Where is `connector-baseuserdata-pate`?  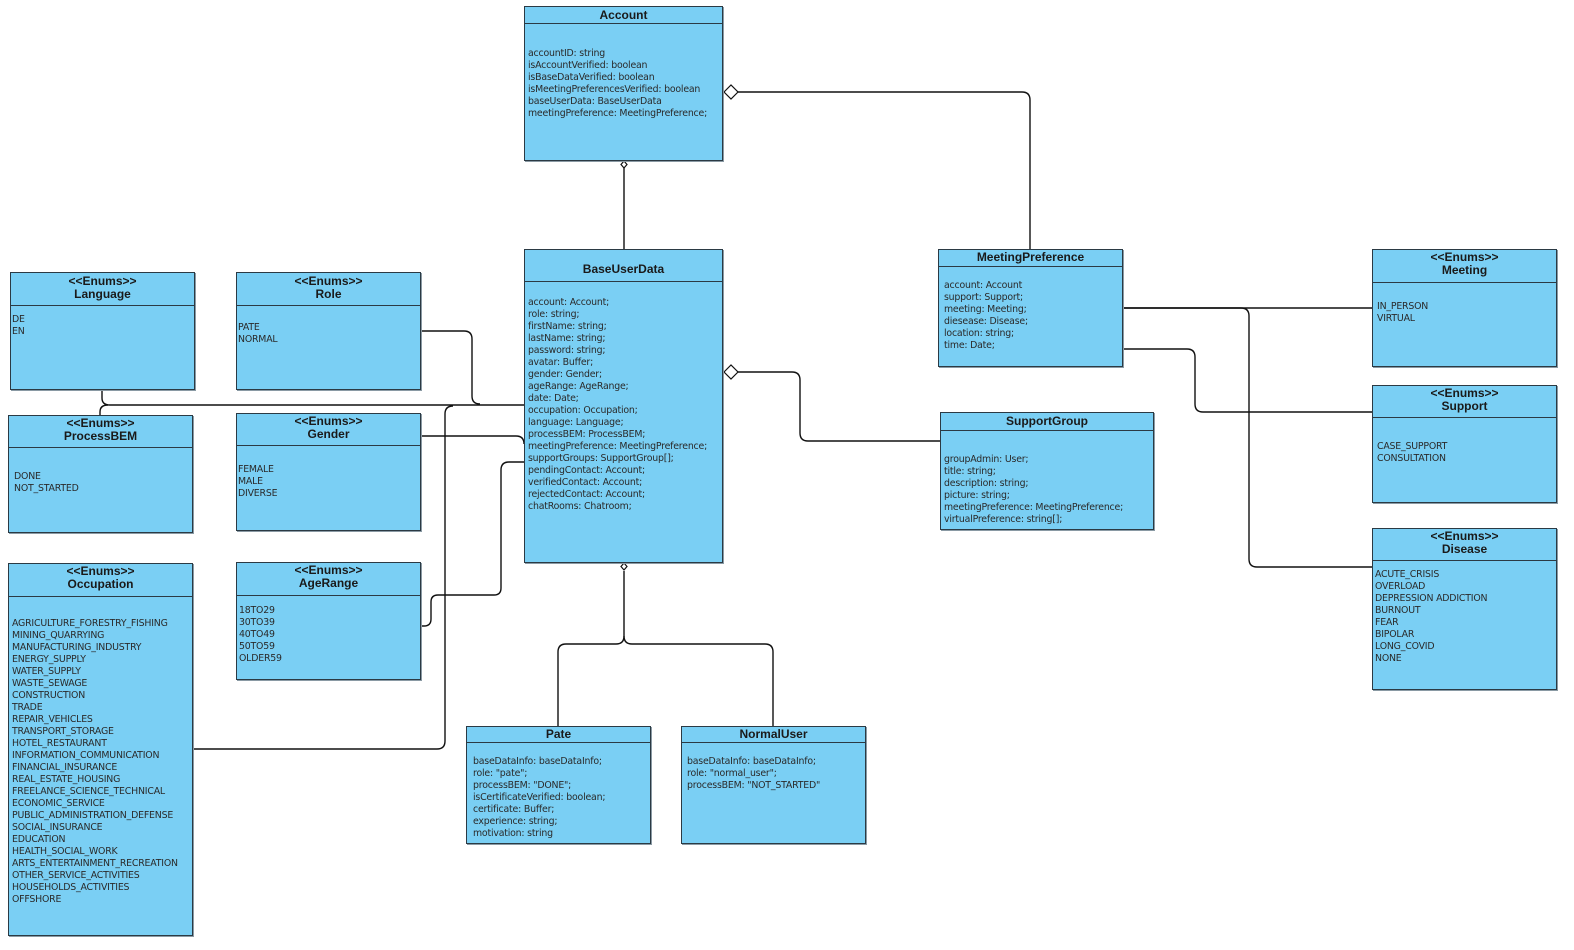 connector-baseuserdata-pate is located at coordinates (591, 648).